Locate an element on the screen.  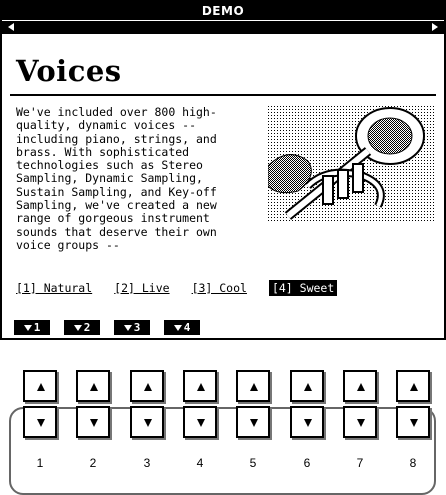
button-7-down is located at coordinates (360, 422).